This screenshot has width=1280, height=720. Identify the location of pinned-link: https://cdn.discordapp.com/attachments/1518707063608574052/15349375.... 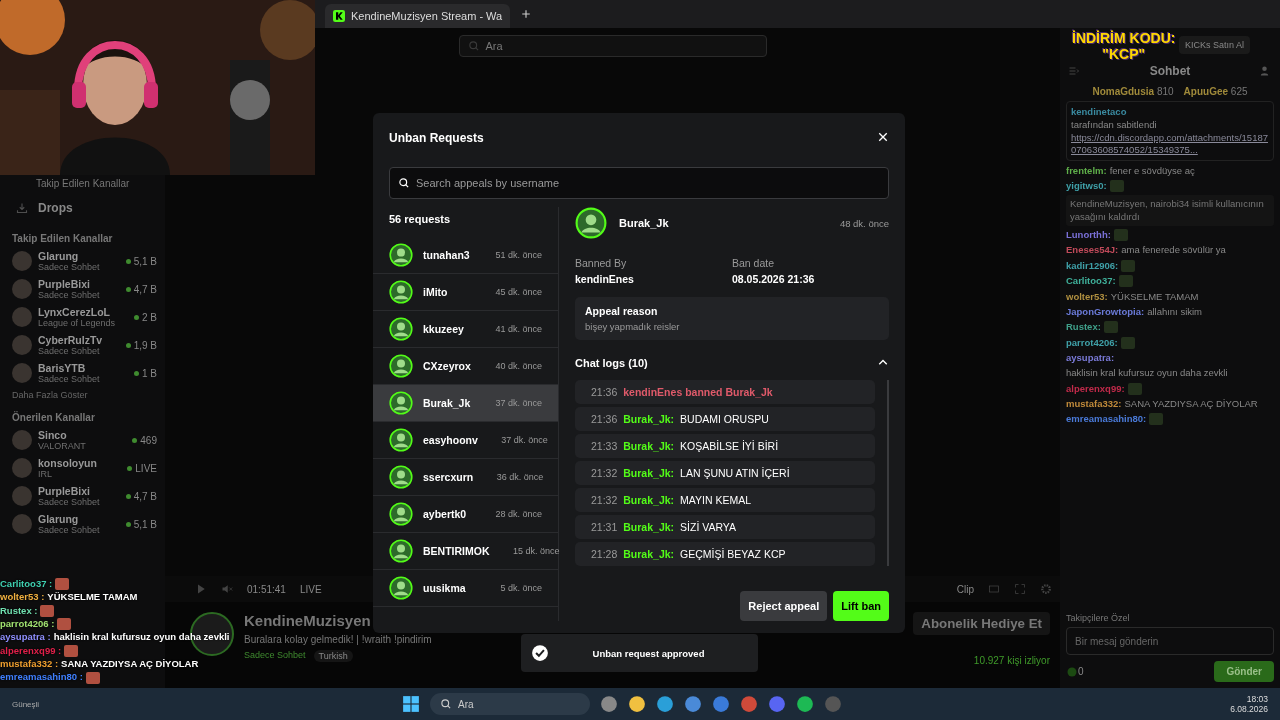
(1170, 144).